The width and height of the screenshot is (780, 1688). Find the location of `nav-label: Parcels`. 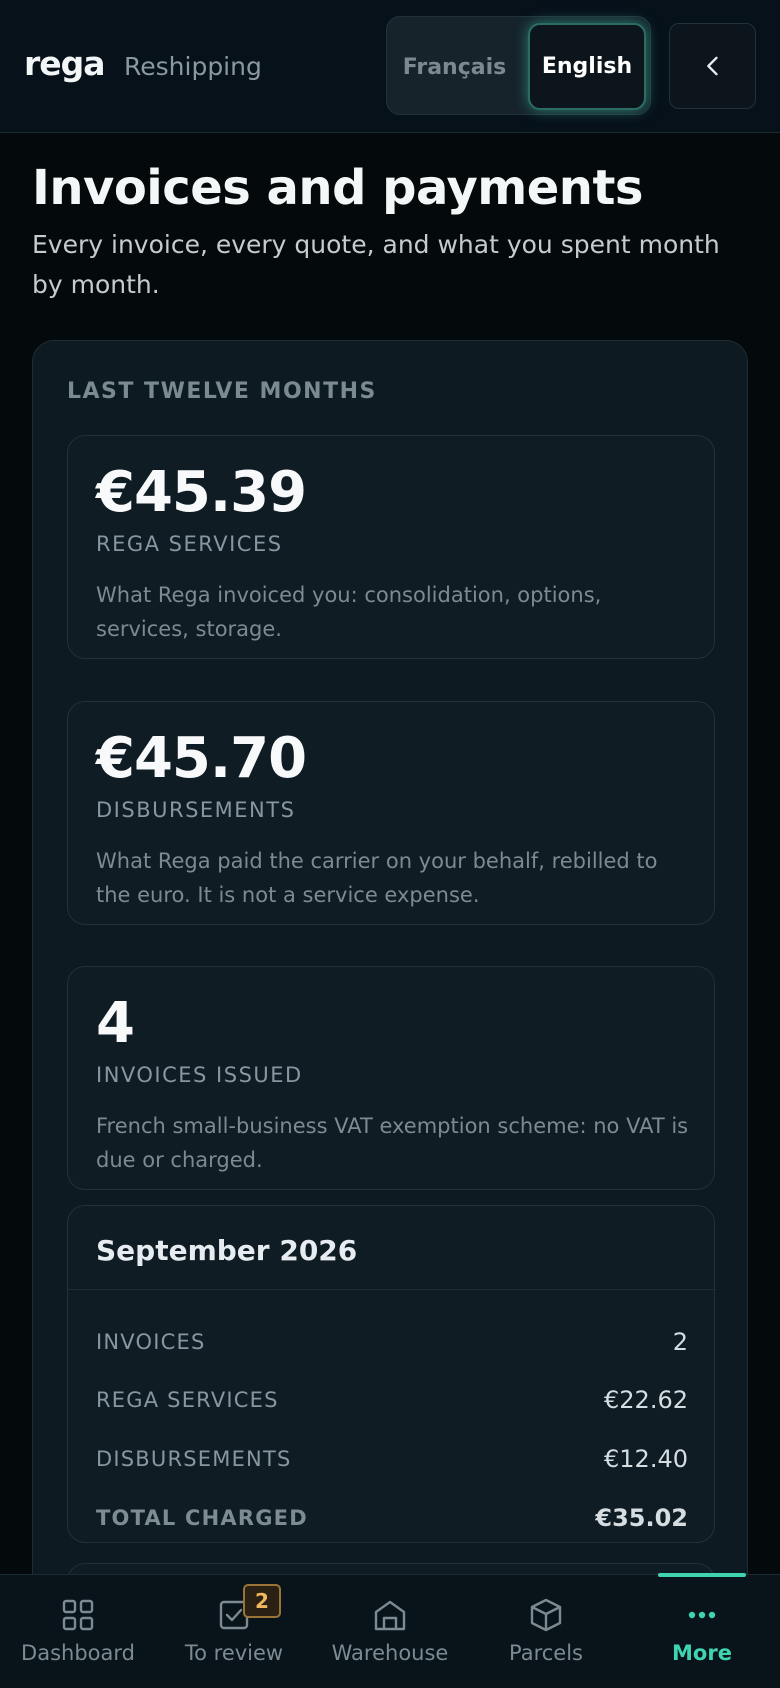

nav-label: Parcels is located at coordinates (545, 1653).